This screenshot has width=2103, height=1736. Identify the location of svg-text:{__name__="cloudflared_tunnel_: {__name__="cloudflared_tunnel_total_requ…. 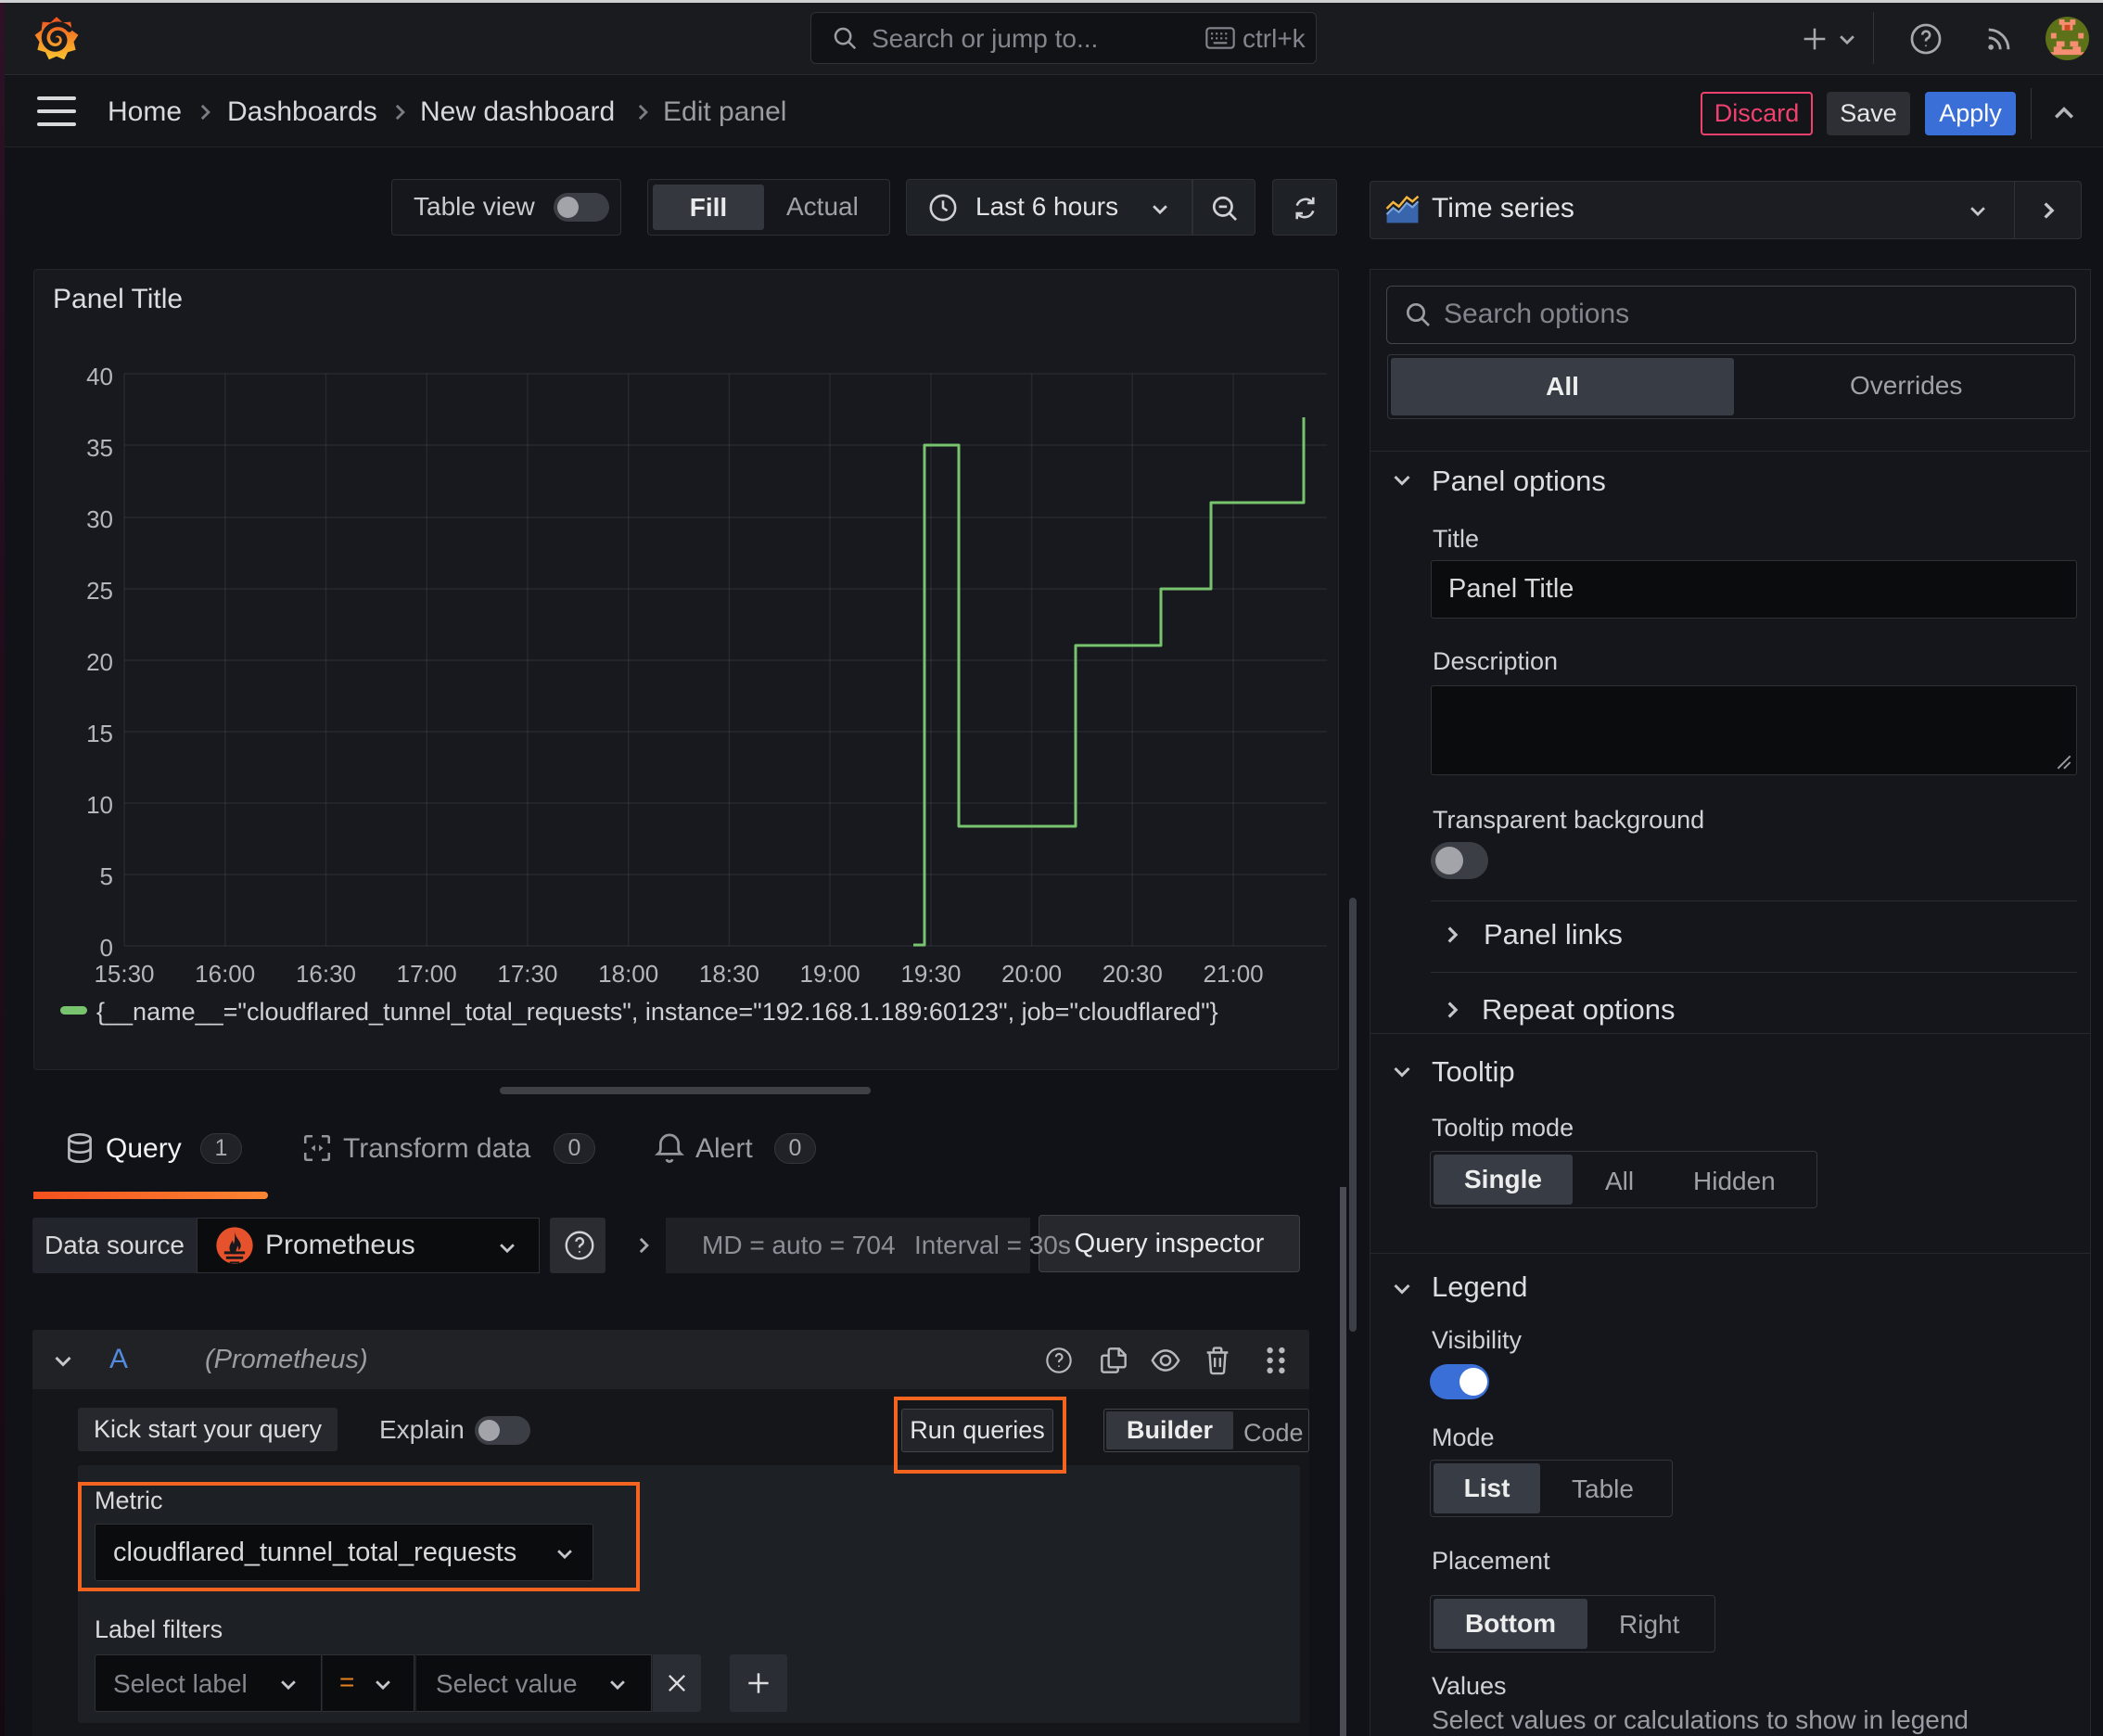
(657, 1012).